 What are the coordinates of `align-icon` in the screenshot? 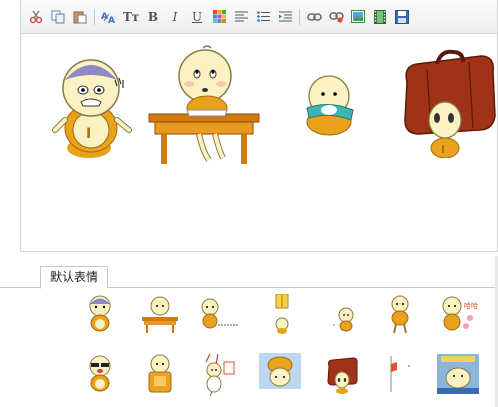 It's located at (241, 17).